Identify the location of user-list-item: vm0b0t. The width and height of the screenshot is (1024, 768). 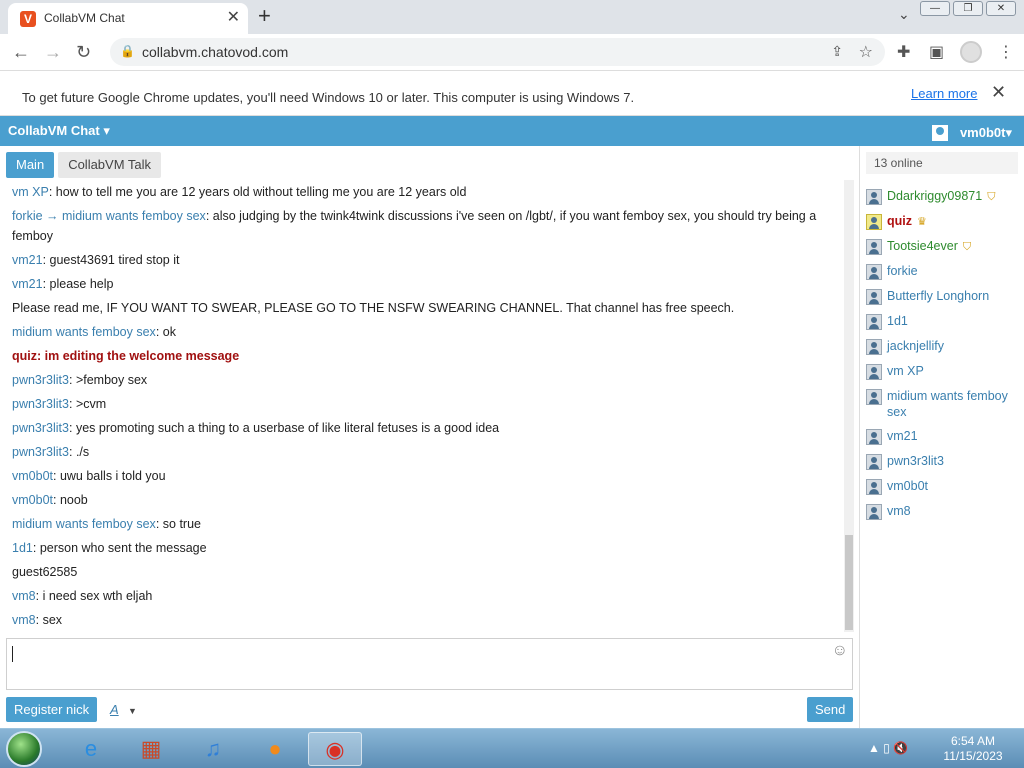
(943, 486).